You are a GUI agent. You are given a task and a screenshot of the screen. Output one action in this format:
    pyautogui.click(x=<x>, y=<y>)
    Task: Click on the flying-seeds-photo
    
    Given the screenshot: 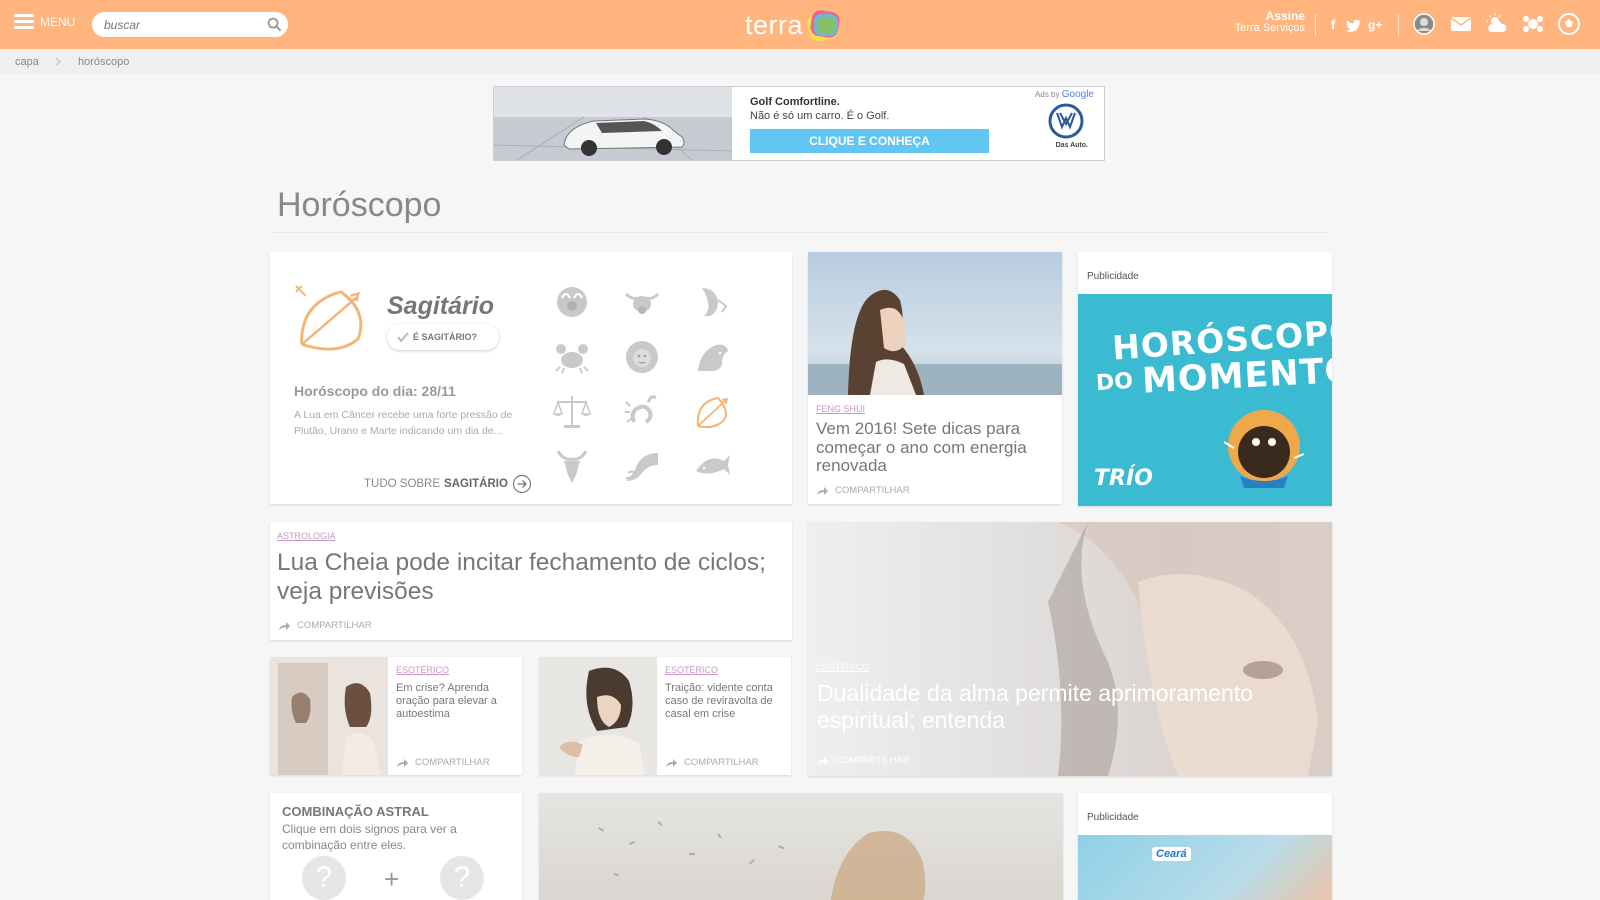 What is the action you would take?
    pyautogui.click(x=762, y=860)
    